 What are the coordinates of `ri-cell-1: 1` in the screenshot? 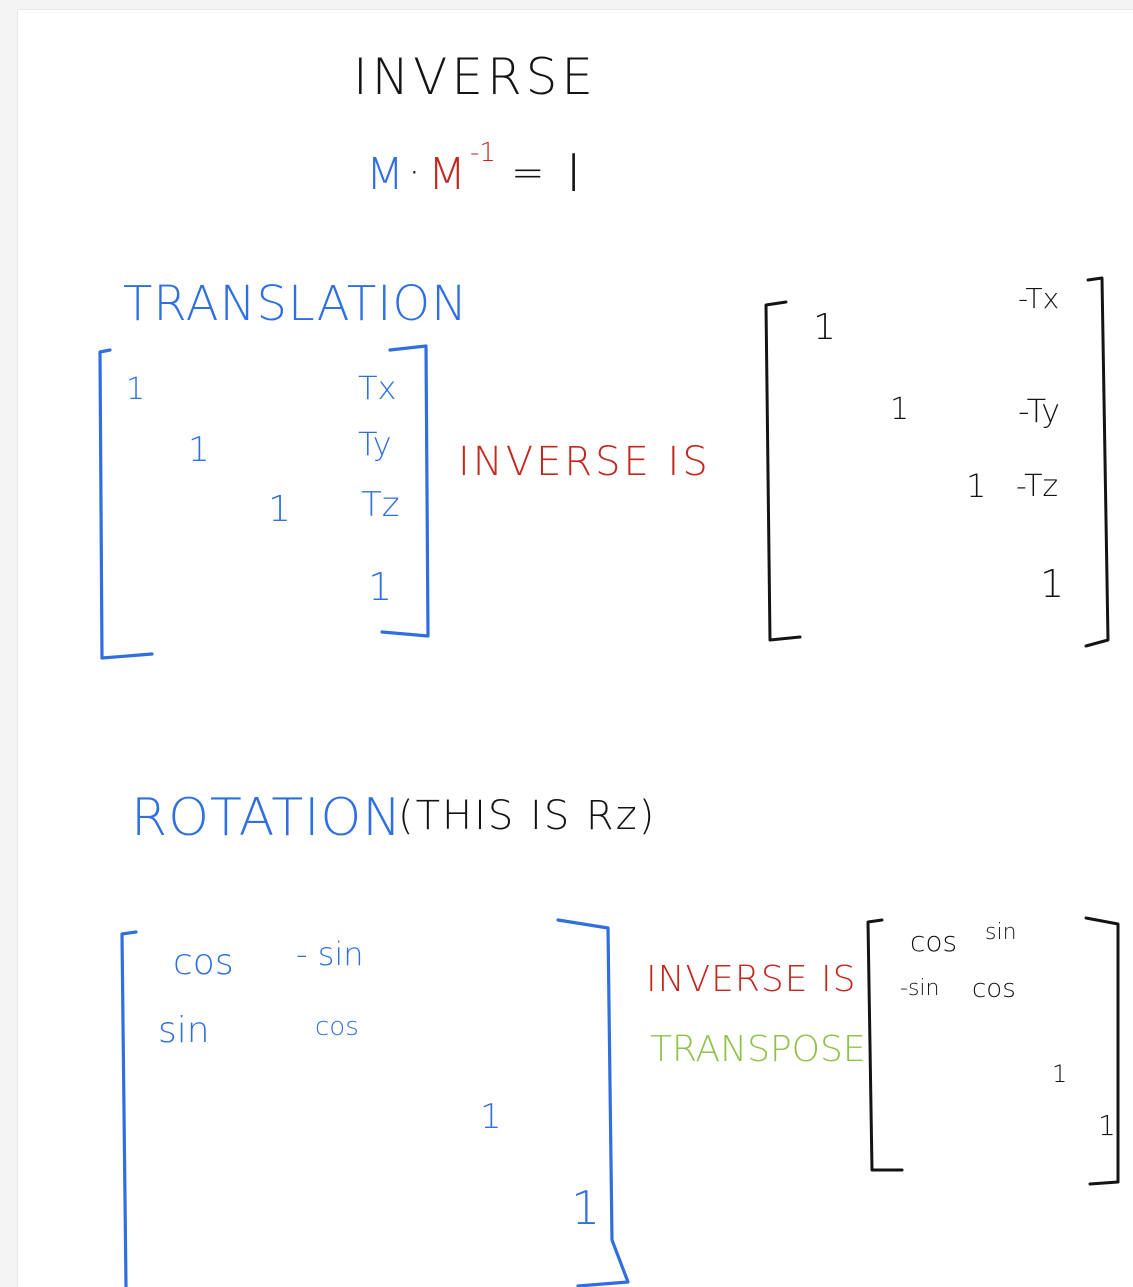 It's located at (1060, 1074).